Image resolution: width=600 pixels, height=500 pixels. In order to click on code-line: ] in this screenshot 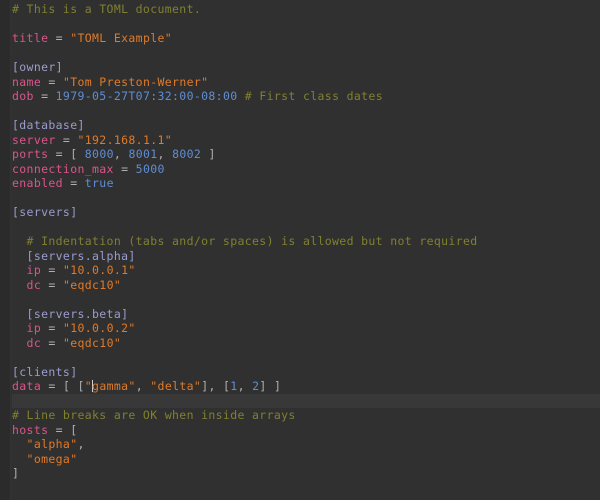, I will do `click(306, 473)`.